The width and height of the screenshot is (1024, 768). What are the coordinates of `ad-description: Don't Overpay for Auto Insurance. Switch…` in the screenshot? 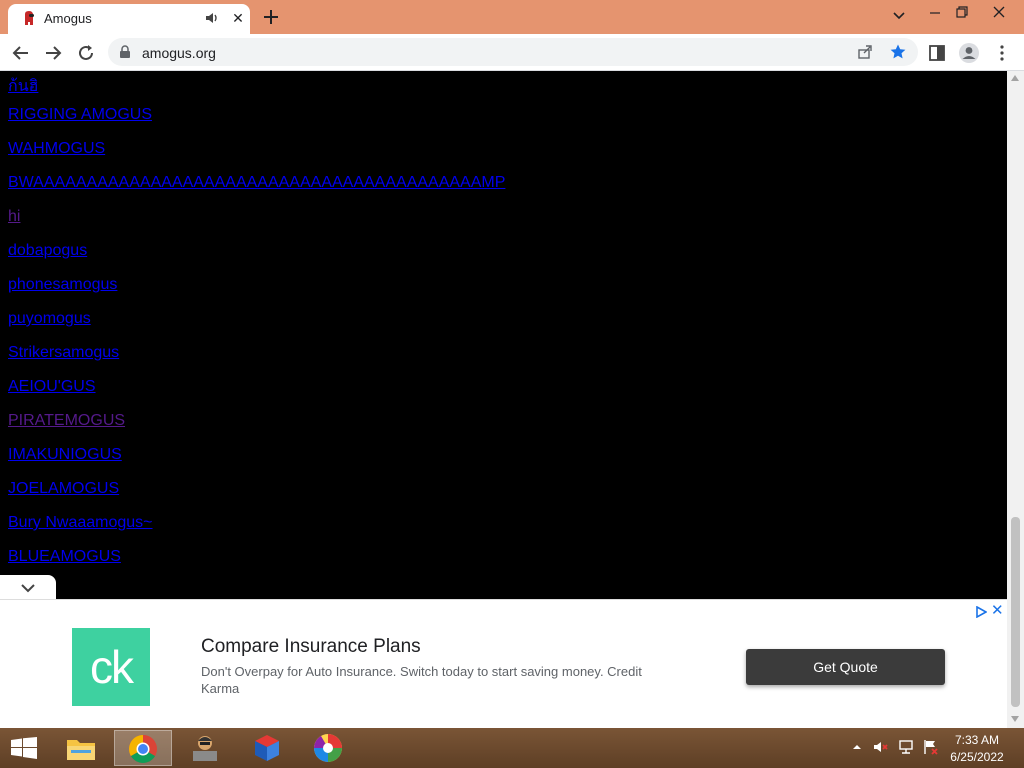 It's located at (441, 680).